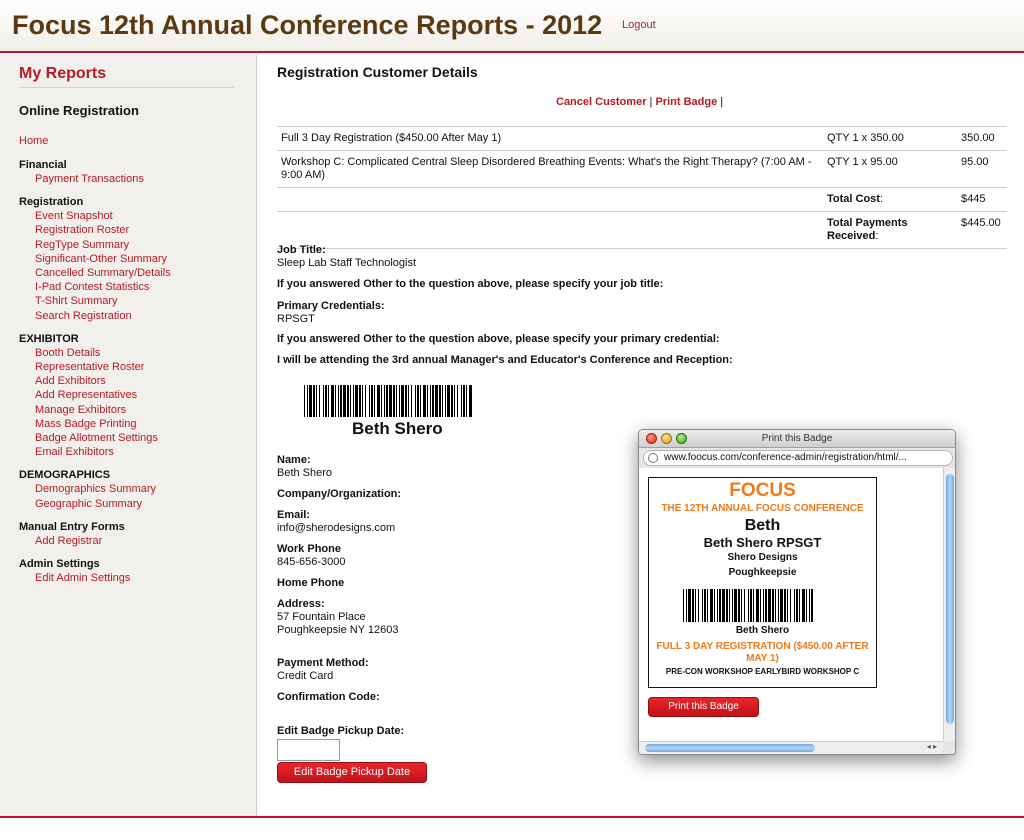 This screenshot has height=840, width=1024. Describe the element at coordinates (72, 526) in the screenshot. I see `sidebar-section-title: Manual Entry Forms` at that location.